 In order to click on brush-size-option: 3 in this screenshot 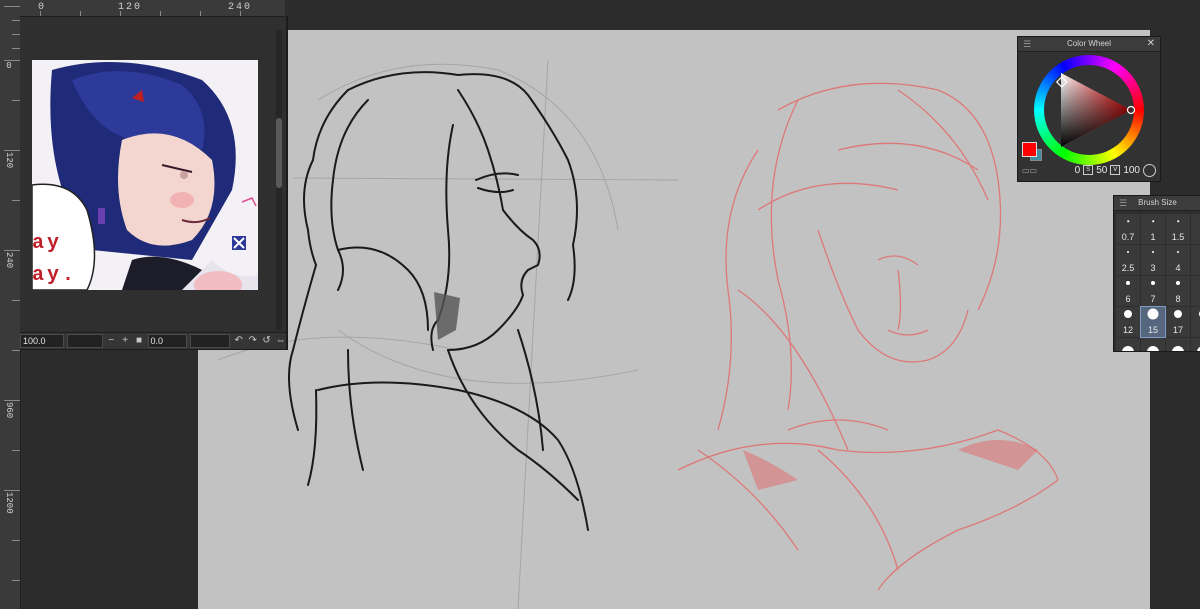, I will do `click(1153, 260)`.